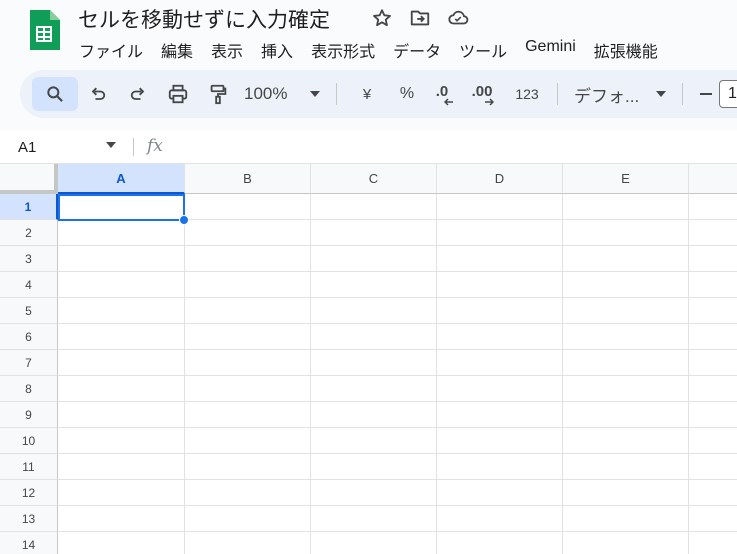  What do you see at coordinates (29, 259) in the screenshot?
I see `row-header: 3` at bounding box center [29, 259].